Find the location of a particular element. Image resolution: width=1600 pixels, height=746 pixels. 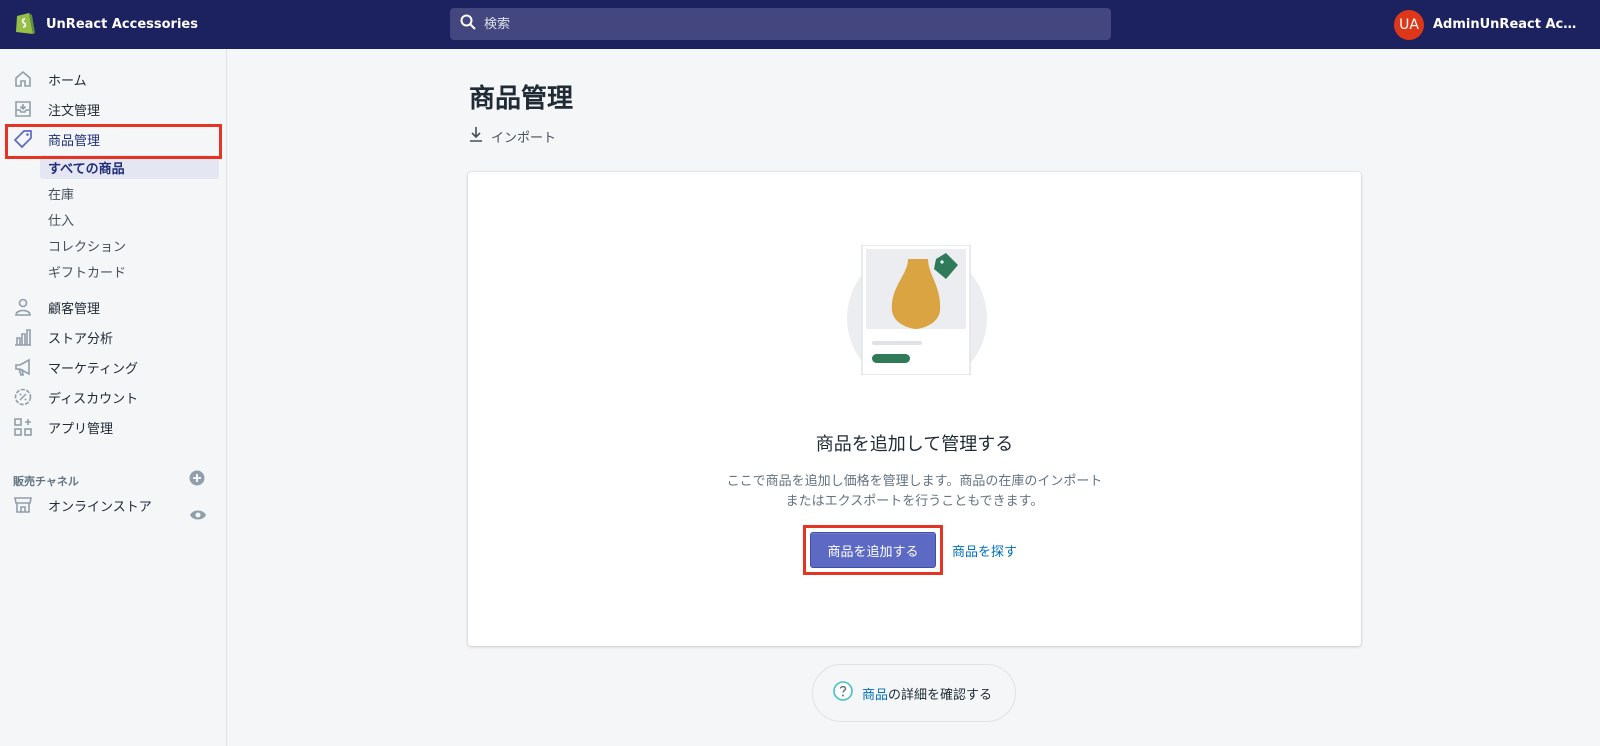

analytics-icon is located at coordinates (23, 337).